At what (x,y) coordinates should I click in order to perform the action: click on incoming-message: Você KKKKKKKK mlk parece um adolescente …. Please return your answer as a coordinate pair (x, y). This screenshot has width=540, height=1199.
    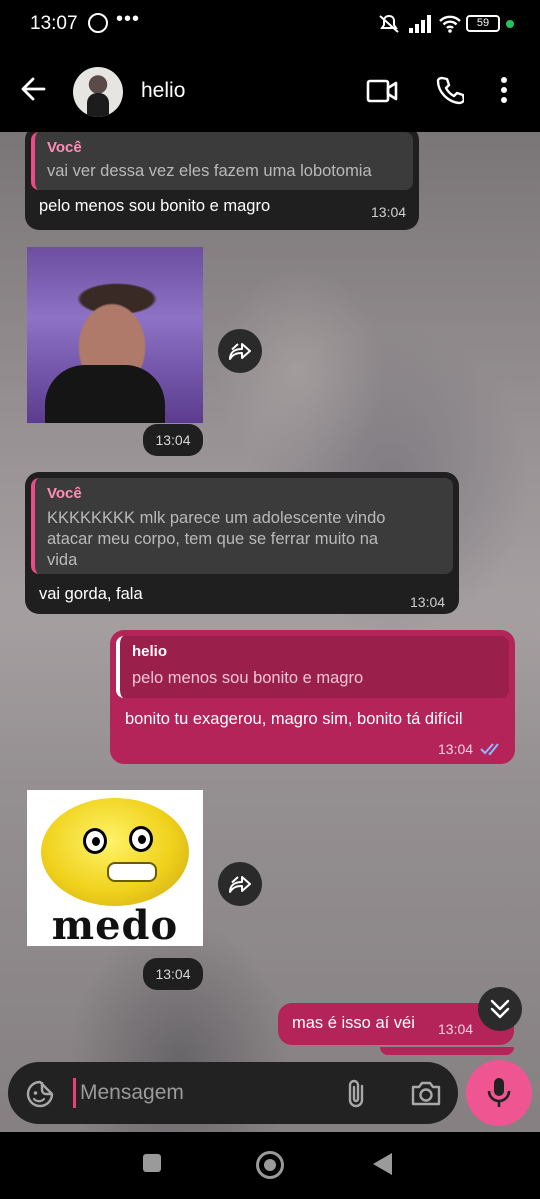
    Looking at the image, I should click on (242, 543).